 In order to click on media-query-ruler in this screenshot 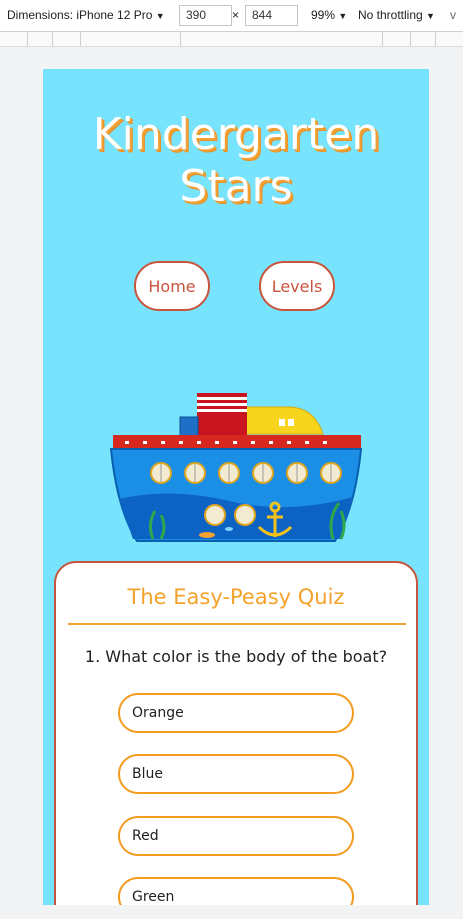, I will do `click(231, 39)`.